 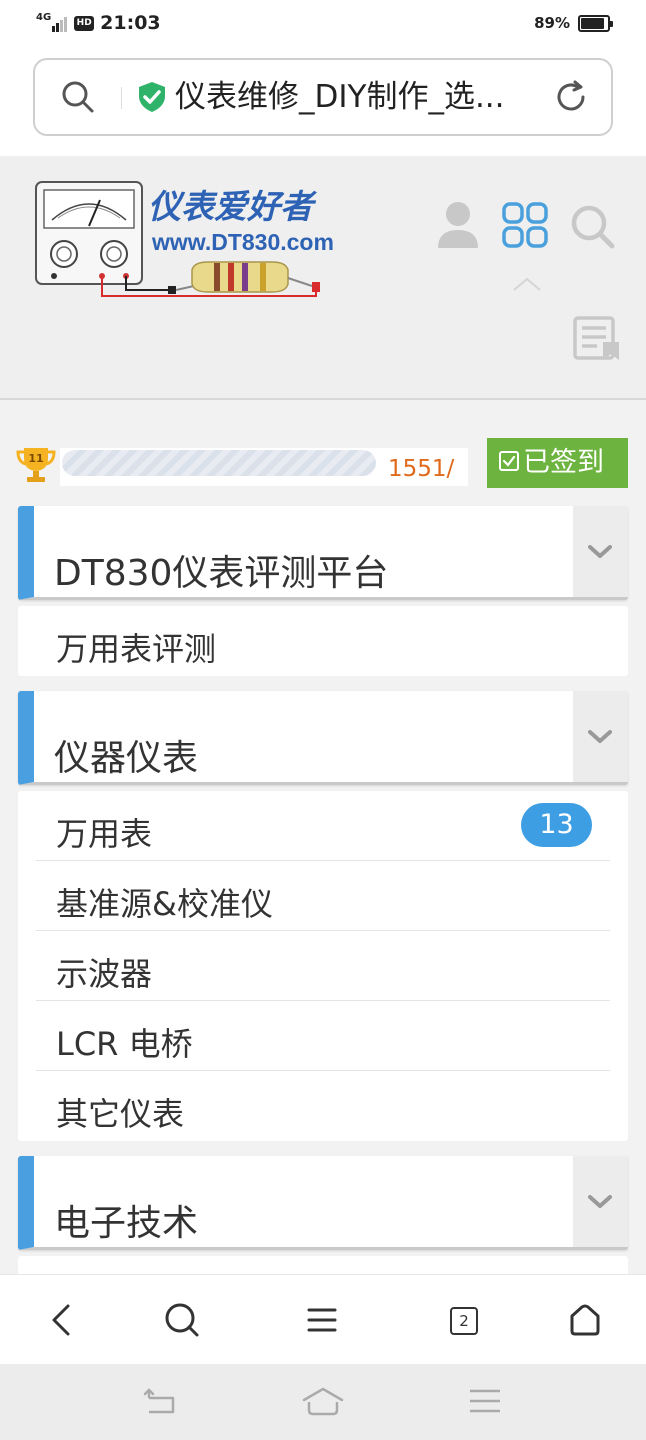 I want to click on menu-icon, so click(x=322, y=1322).